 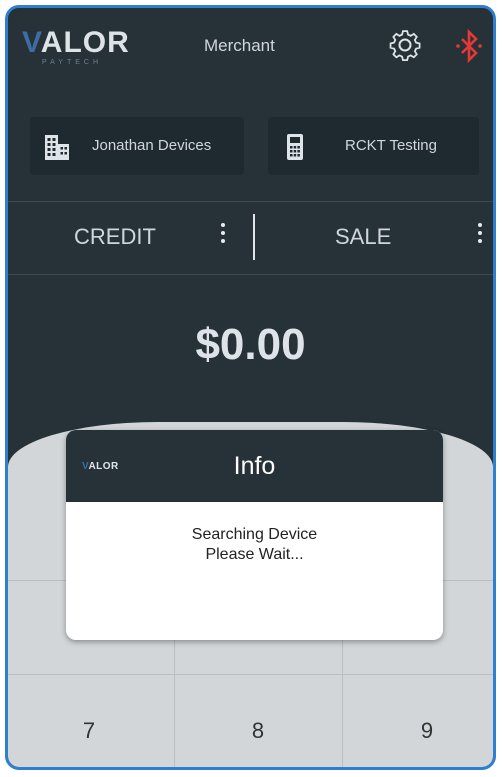 I want to click on tx-divider, so click(x=254, y=237).